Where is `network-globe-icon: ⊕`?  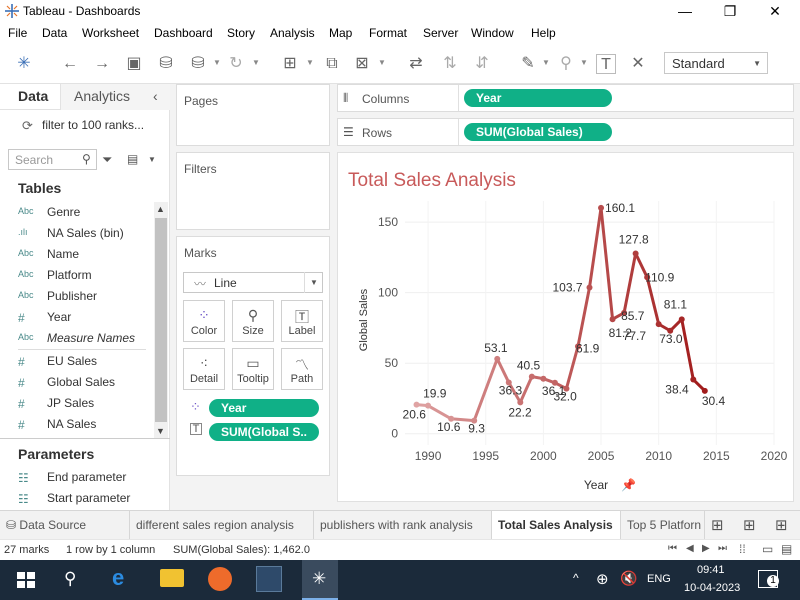
network-globe-icon: ⊕ is located at coordinates (602, 579).